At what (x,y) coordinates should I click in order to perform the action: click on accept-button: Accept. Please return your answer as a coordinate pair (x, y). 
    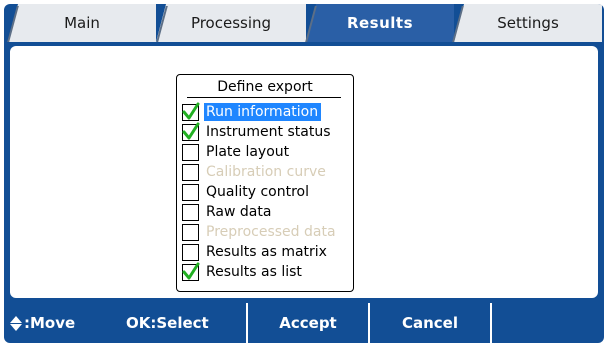
    Looking at the image, I should click on (308, 323).